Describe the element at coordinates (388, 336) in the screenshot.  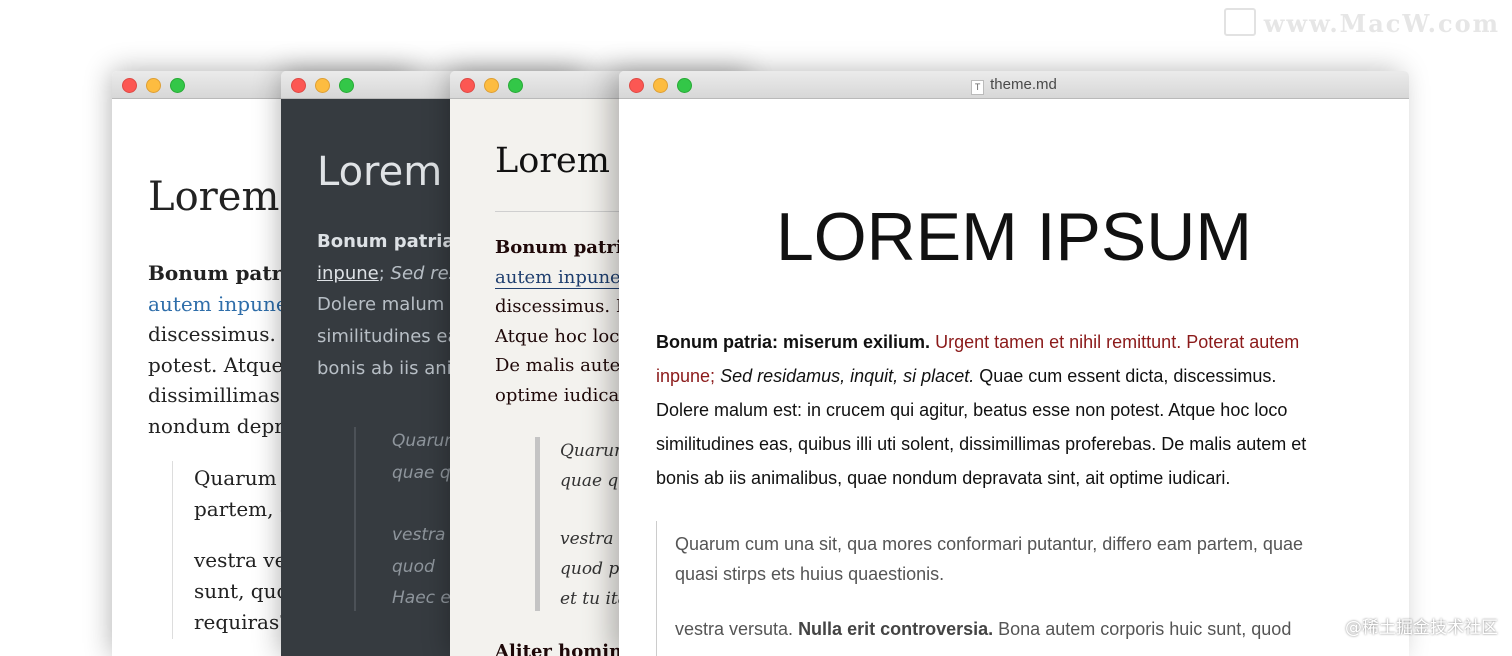
I see `paragraph-line: similitudines ea` at that location.